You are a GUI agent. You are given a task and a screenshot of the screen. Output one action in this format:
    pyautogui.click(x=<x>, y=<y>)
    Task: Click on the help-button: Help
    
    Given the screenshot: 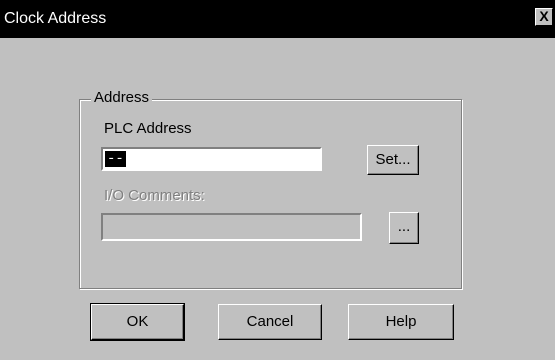 What is the action you would take?
    pyautogui.click(x=401, y=322)
    